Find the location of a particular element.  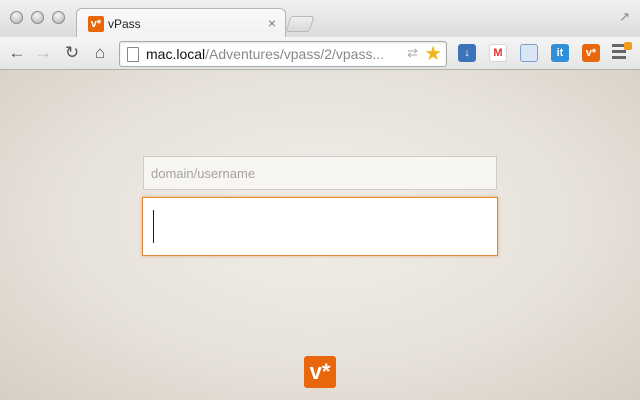

new-tab-button is located at coordinates (300, 24).